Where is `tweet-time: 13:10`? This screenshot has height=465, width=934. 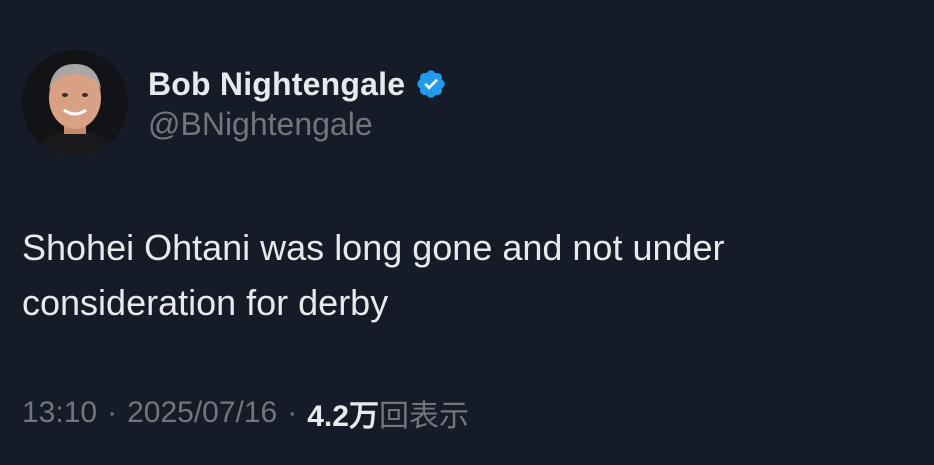
tweet-time: 13:10 is located at coordinates (59, 413).